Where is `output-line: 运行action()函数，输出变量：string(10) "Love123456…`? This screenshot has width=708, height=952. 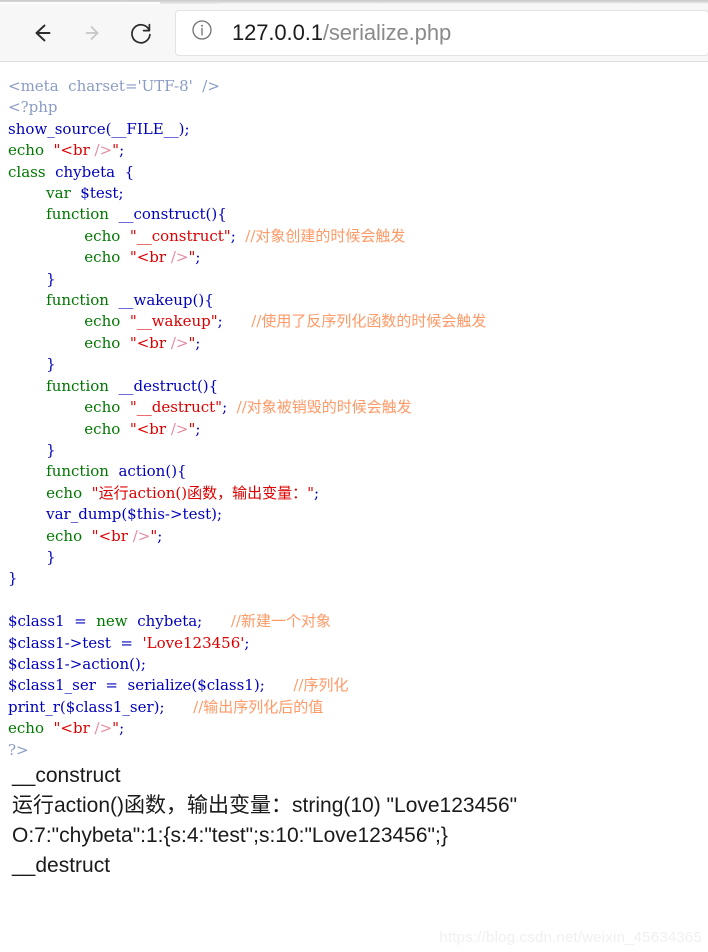
output-line: 运行action()函数，输出变量：string(10) "Love123456… is located at coordinates (265, 805).